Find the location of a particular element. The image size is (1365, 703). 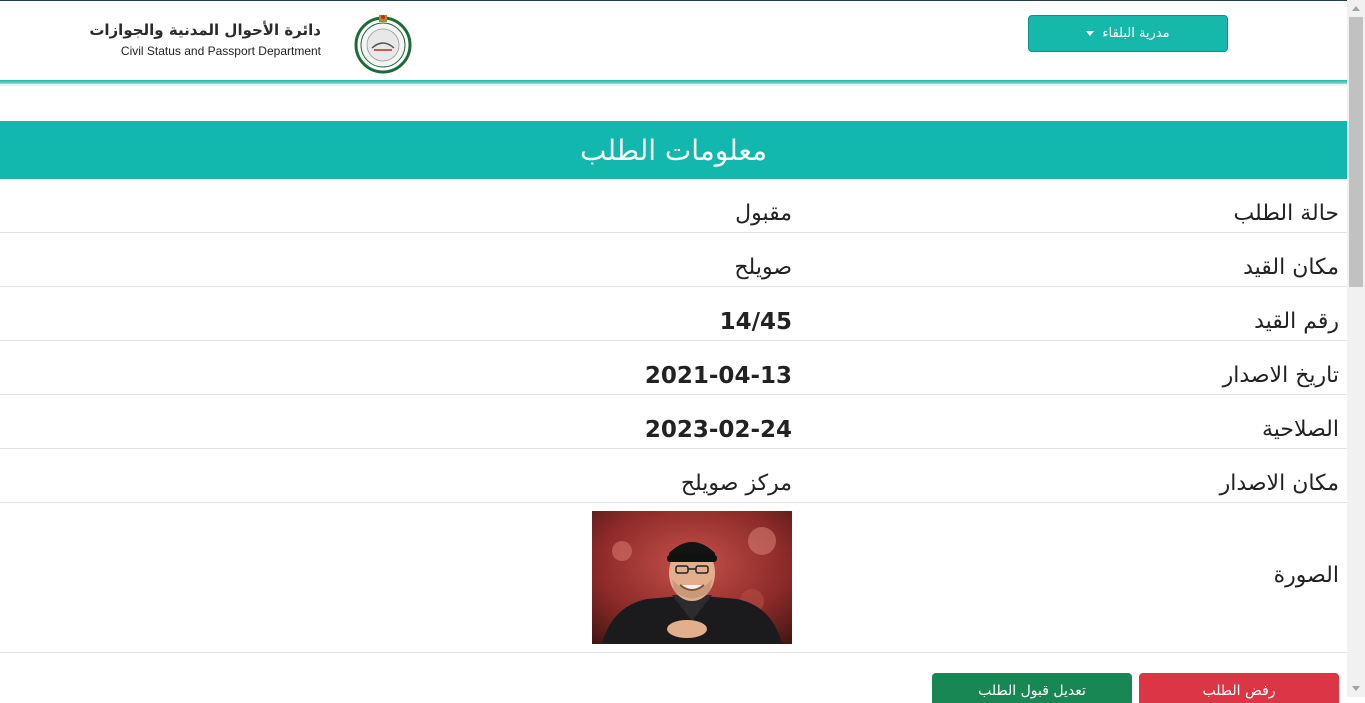

navbar-shadow is located at coordinates (673, 85).